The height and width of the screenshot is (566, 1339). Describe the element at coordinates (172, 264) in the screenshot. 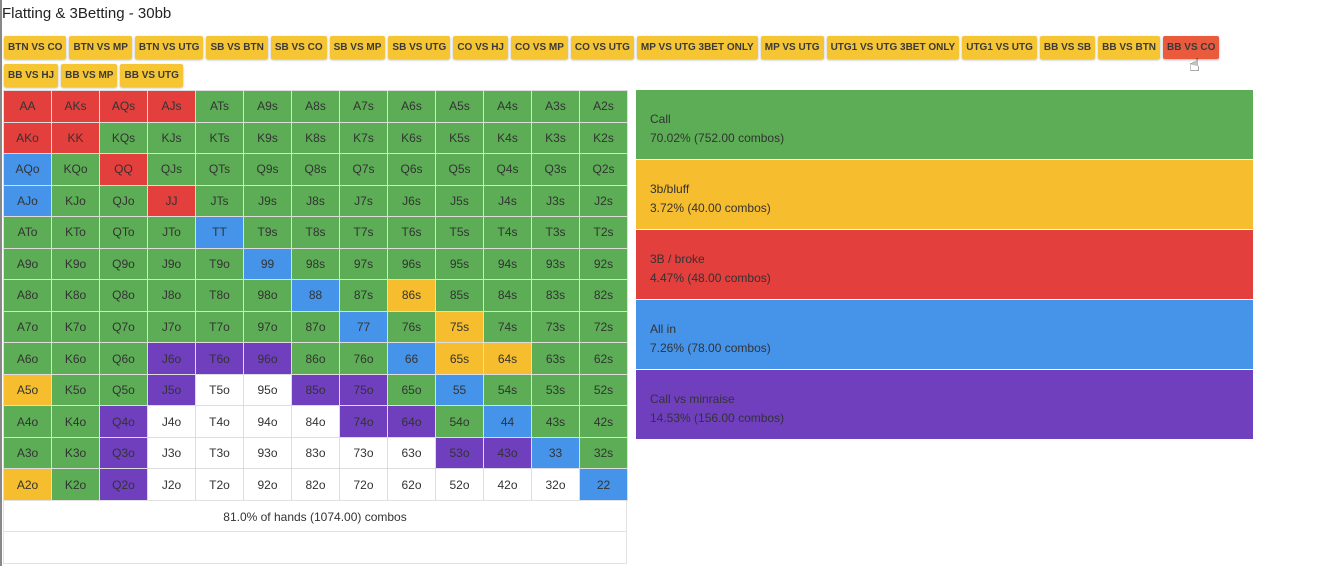

I see `hand-cell: J9o` at that location.